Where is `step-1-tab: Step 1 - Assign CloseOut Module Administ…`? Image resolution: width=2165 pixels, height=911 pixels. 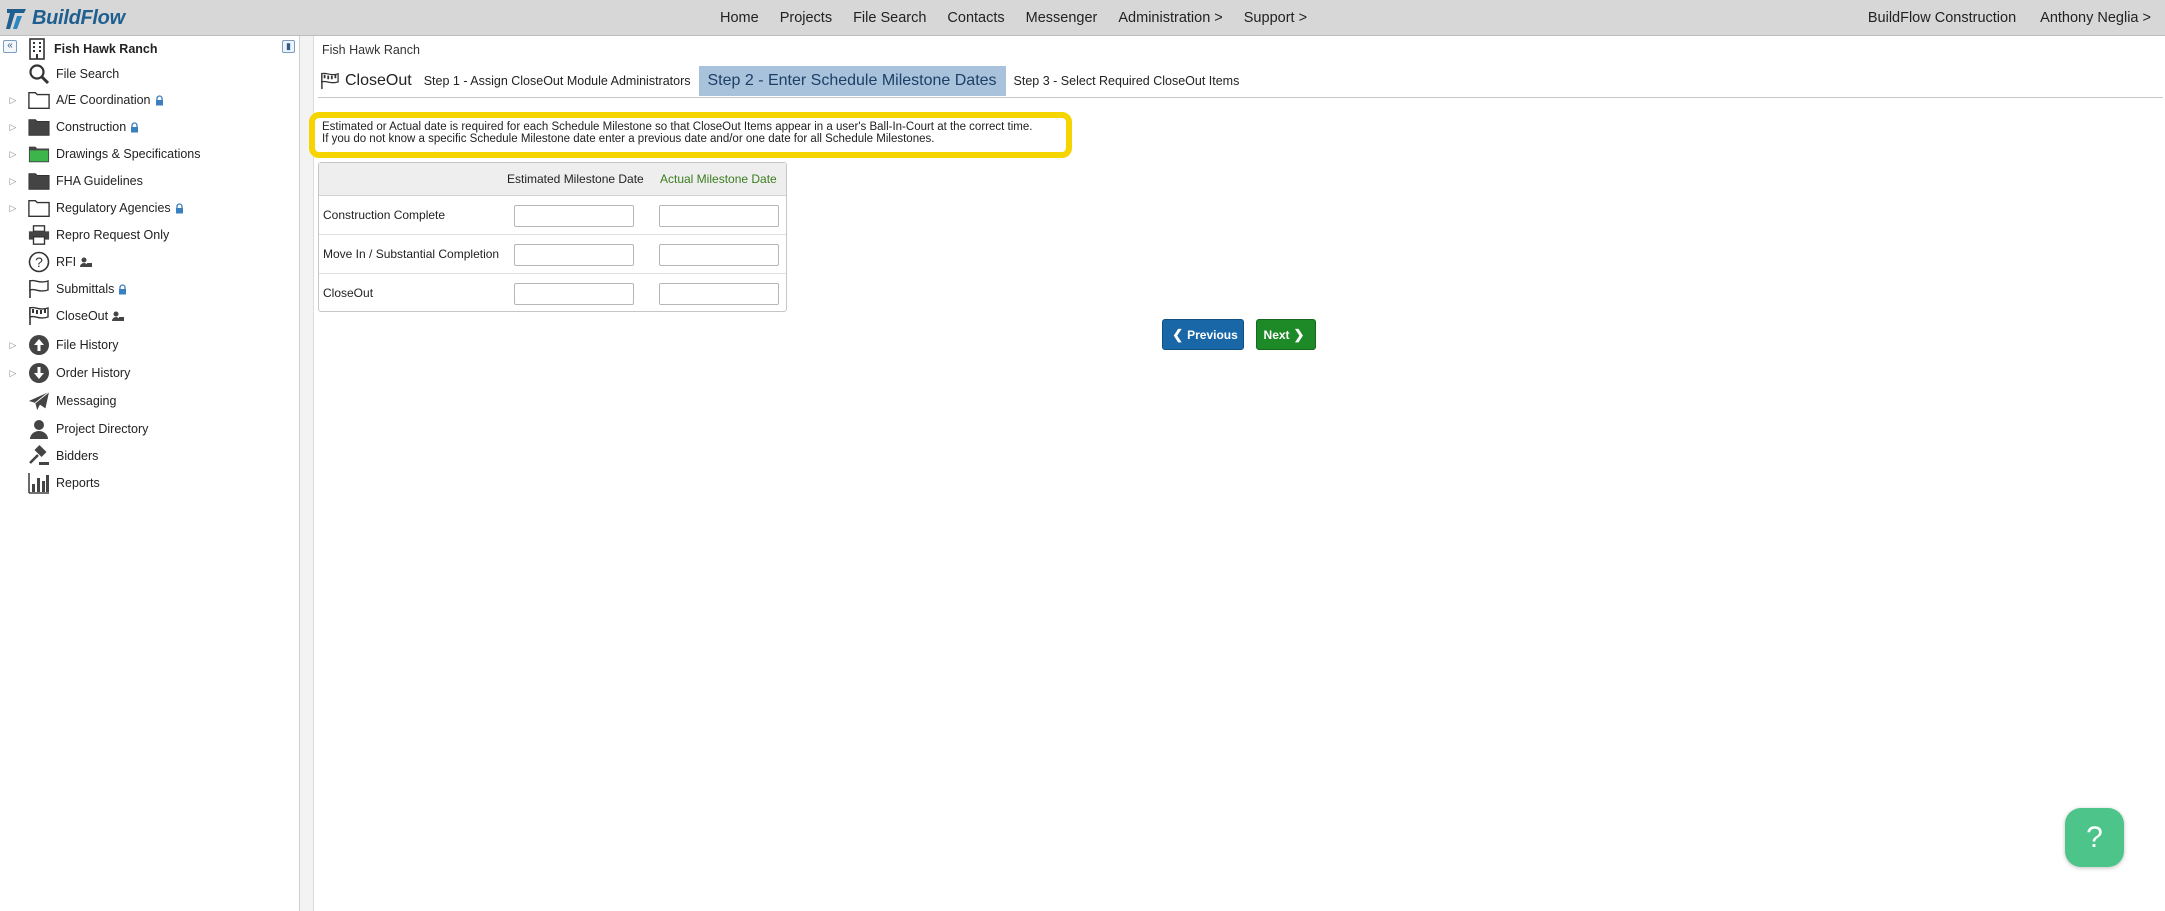 step-1-tab: Step 1 - Assign CloseOut Module Administ… is located at coordinates (557, 81).